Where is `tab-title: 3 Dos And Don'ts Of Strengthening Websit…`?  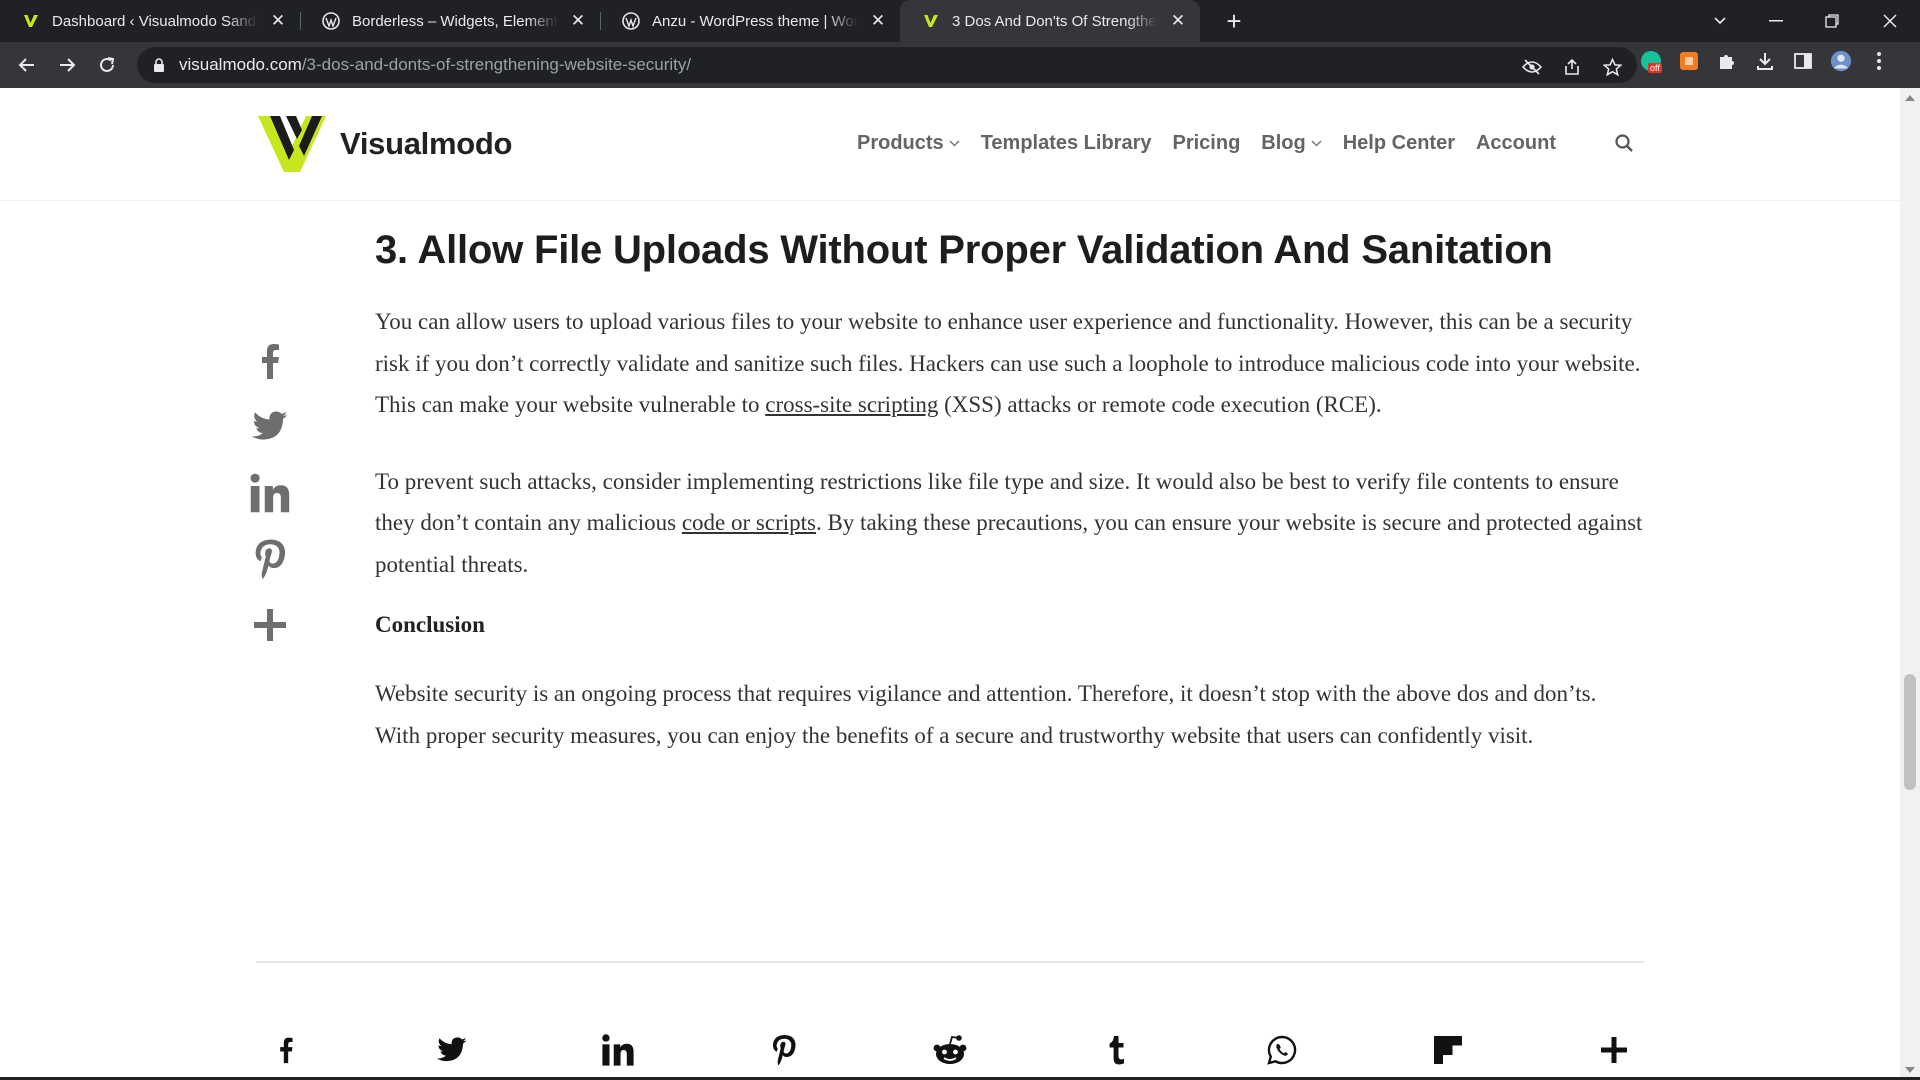
tab-title: 3 Dos And Don'ts Of Strengthening Websit… is located at coordinates (1055, 21).